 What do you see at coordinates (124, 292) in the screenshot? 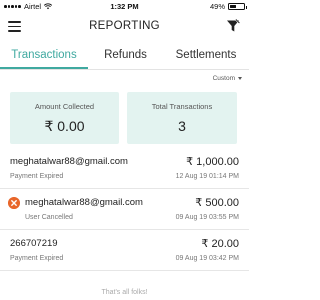
I see `end-of-list-note: That's all folks!` at bounding box center [124, 292].